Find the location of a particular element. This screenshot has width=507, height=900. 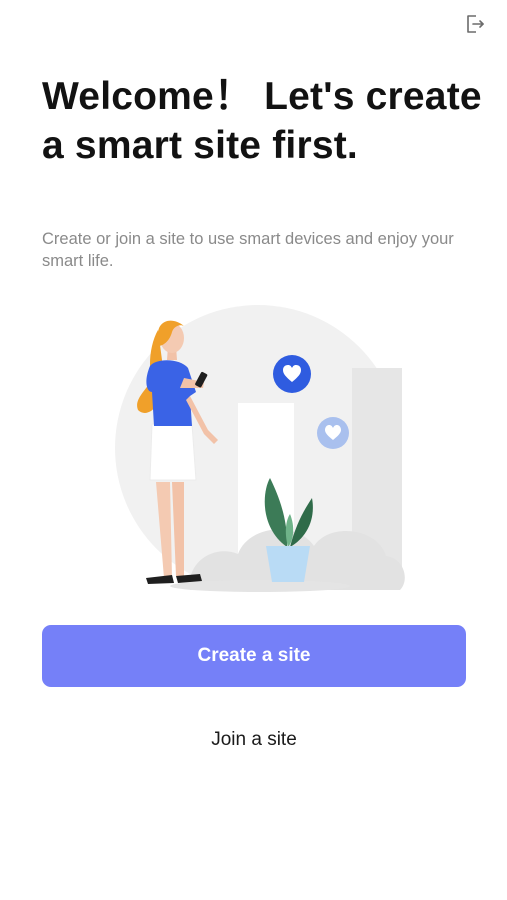

heart-badge-icon is located at coordinates (292, 374).